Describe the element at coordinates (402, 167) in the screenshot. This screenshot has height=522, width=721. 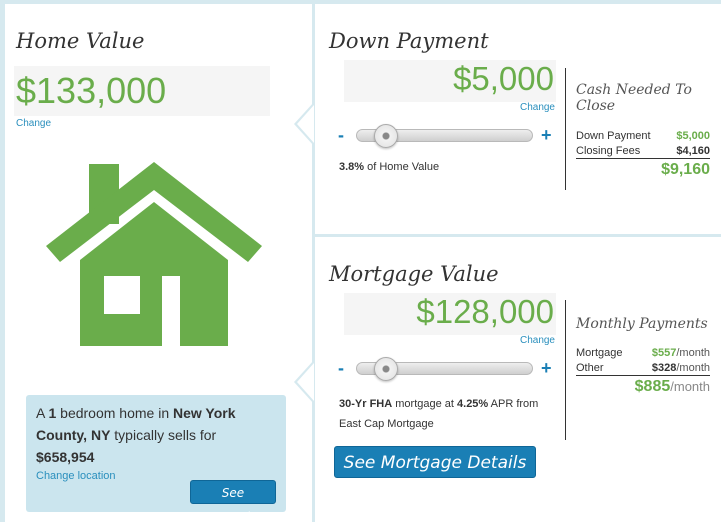
I see `down-payment-percent-suffix: of Home Value` at that location.